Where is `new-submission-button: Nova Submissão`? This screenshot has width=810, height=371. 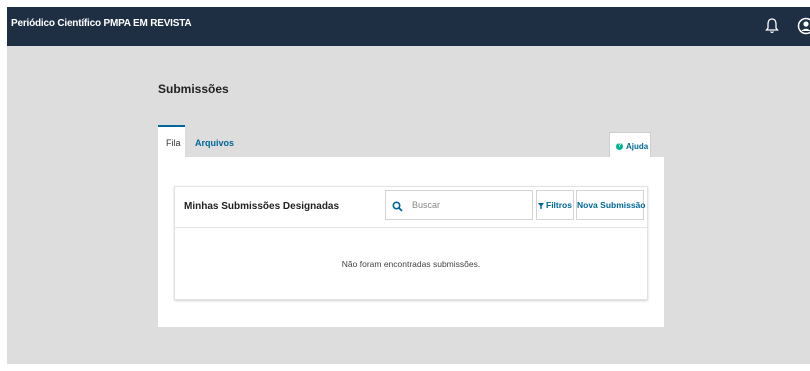 new-submission-button: Nova Submissão is located at coordinates (611, 205).